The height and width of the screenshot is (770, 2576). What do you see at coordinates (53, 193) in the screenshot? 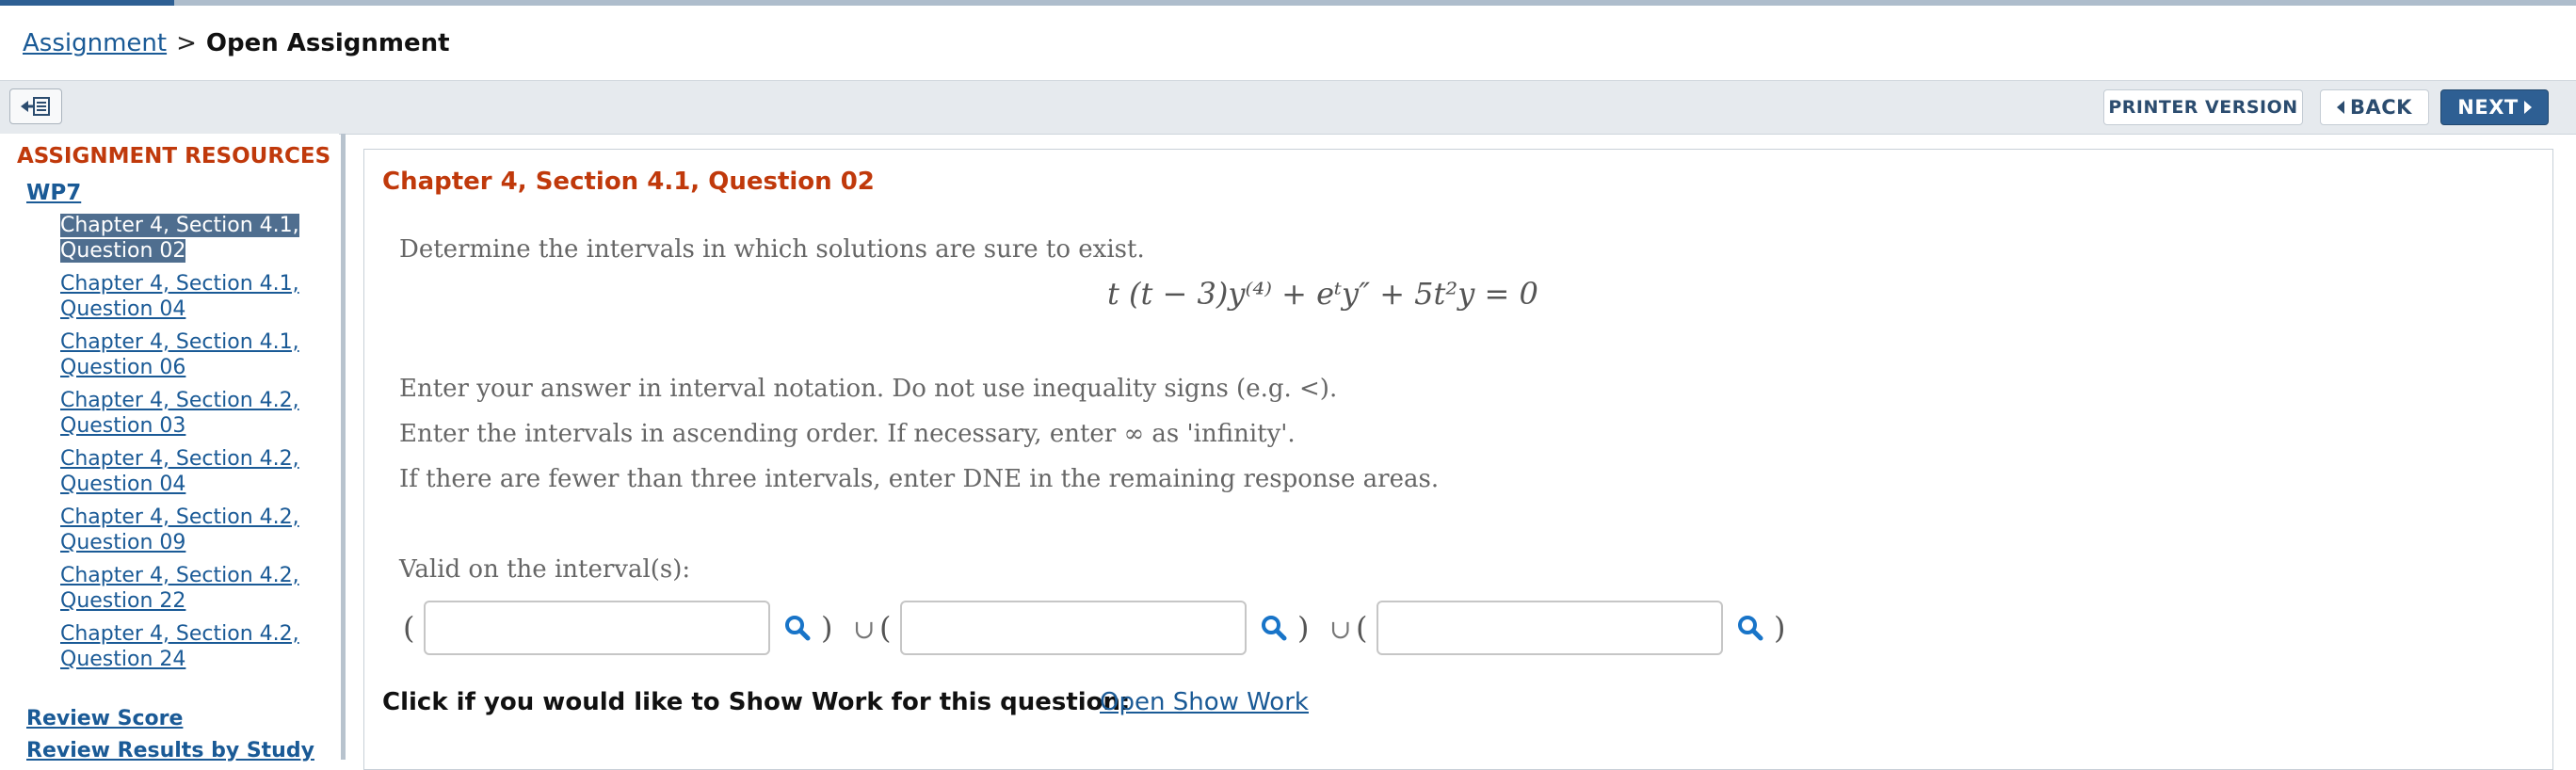
I see `sidebar-group-wp7: WP7` at bounding box center [53, 193].